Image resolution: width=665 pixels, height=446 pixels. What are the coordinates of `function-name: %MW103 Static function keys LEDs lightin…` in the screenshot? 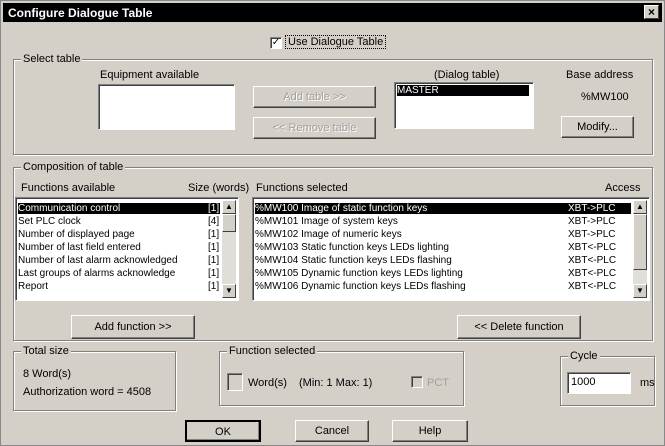 It's located at (352, 247).